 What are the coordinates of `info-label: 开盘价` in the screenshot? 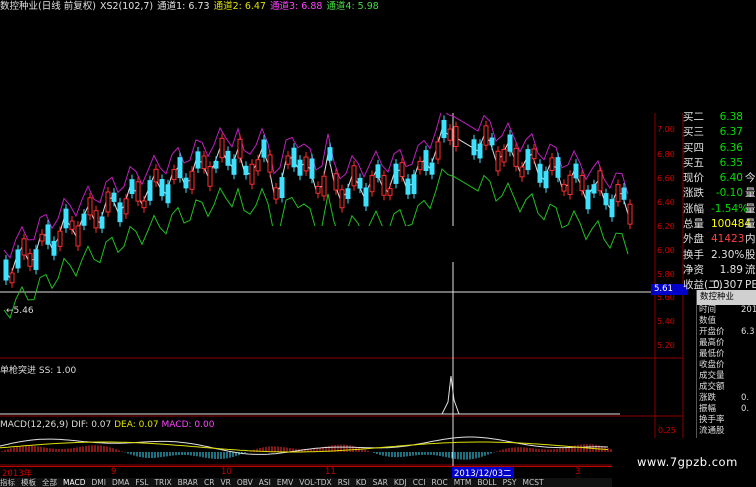 It's located at (712, 332).